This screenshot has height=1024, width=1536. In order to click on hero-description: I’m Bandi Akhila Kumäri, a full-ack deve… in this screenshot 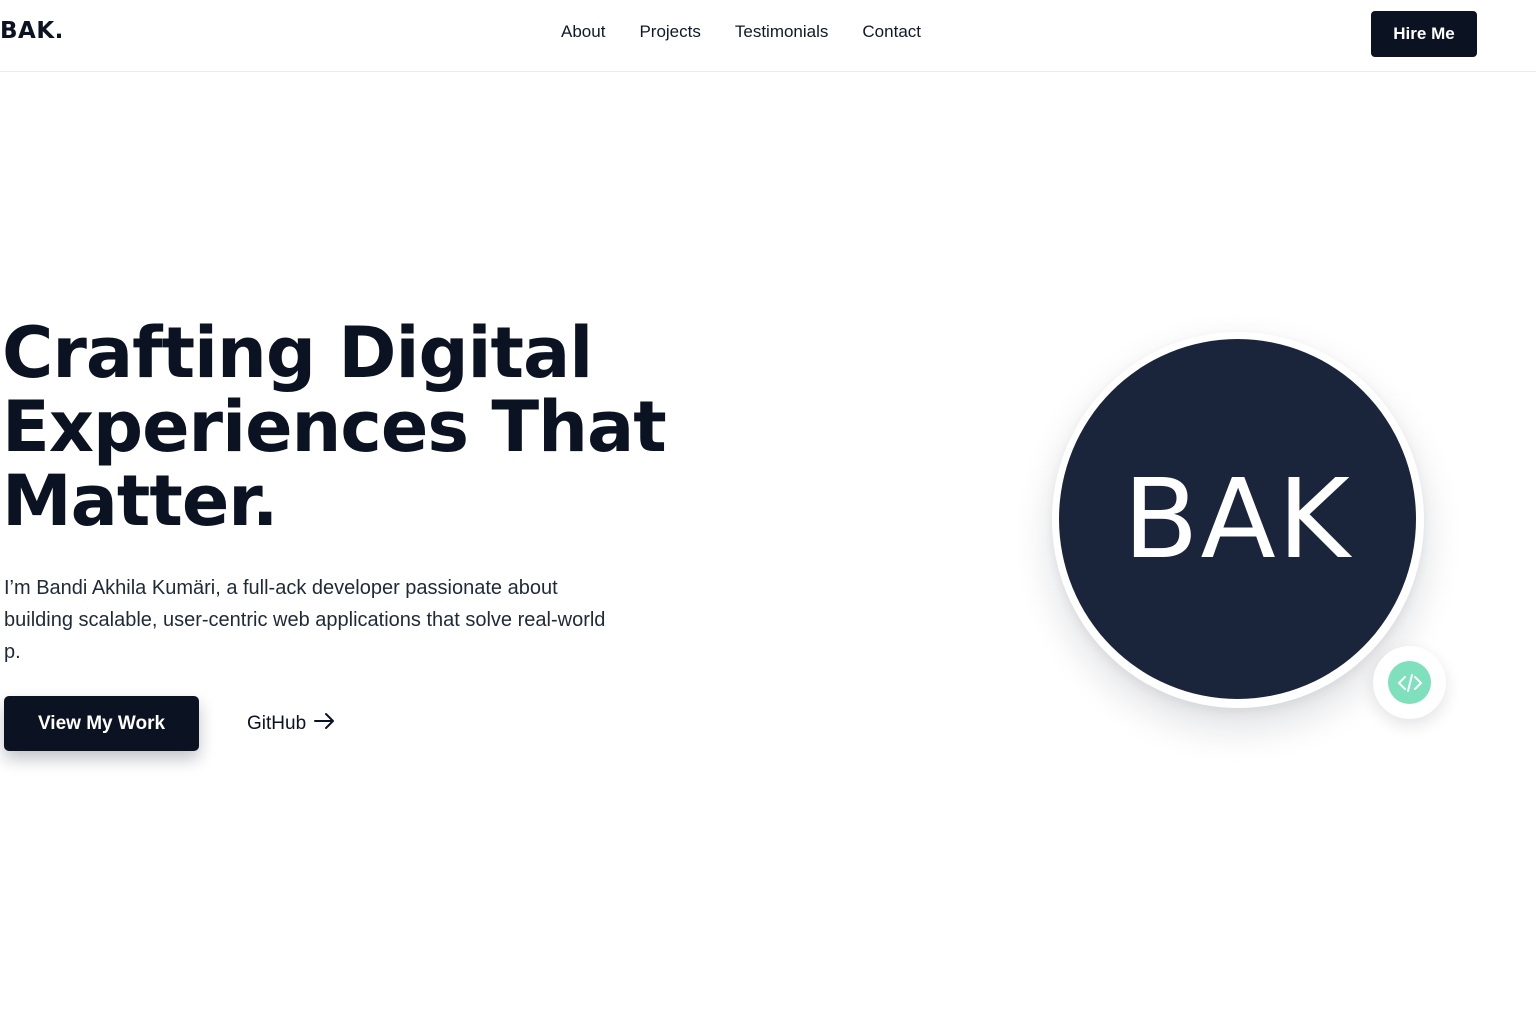, I will do `click(305, 620)`.